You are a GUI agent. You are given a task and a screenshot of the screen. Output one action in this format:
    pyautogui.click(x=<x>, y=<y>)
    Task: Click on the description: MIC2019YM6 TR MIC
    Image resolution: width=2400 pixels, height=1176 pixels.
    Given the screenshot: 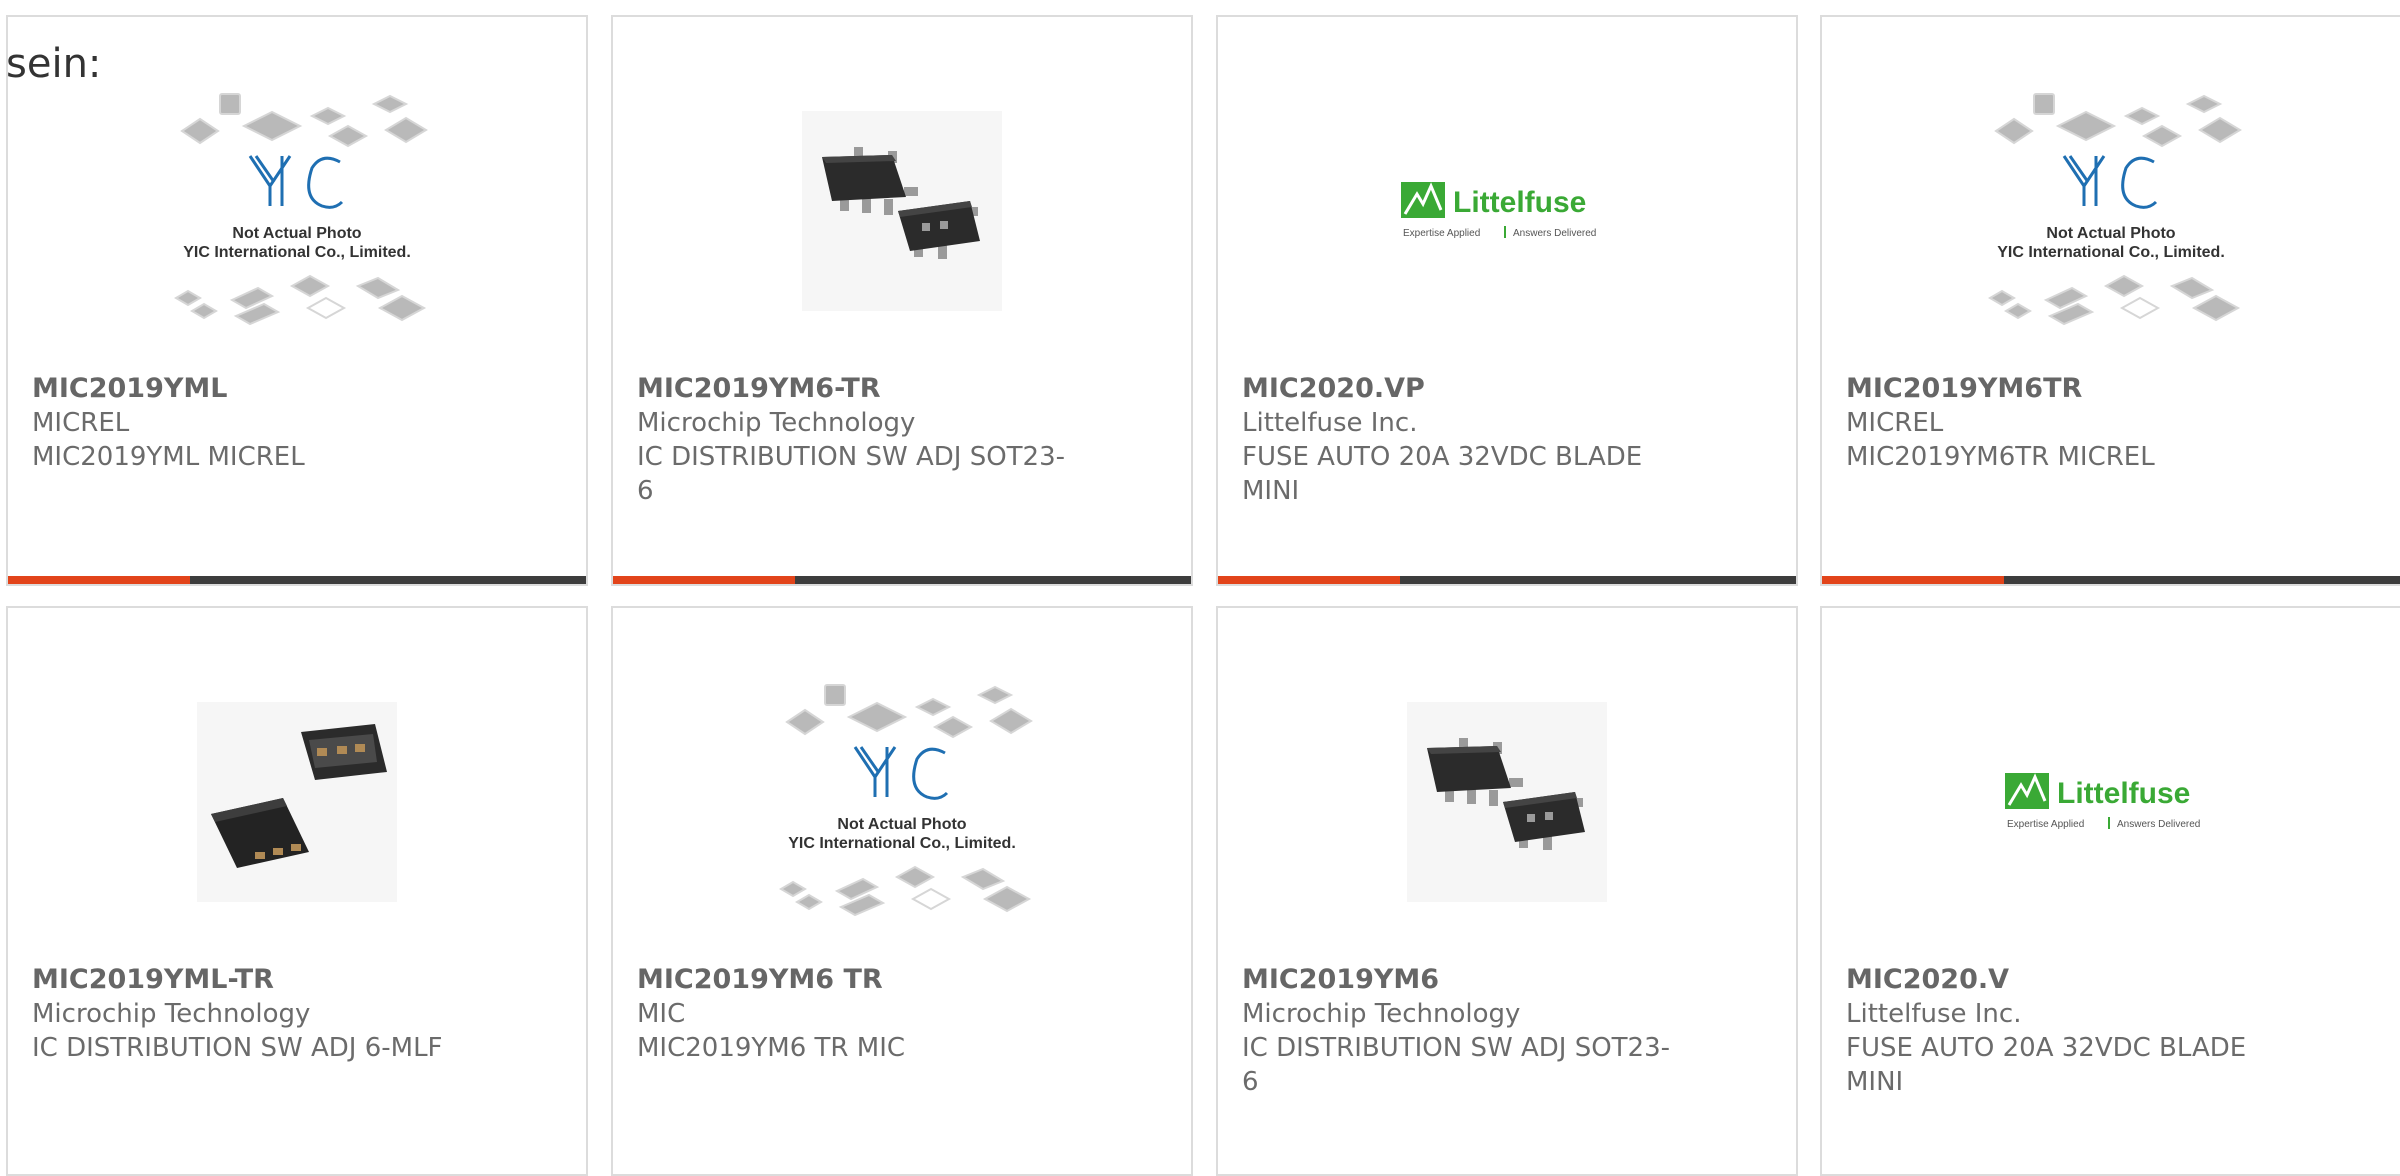 What is the action you would take?
    pyautogui.click(x=771, y=1048)
    